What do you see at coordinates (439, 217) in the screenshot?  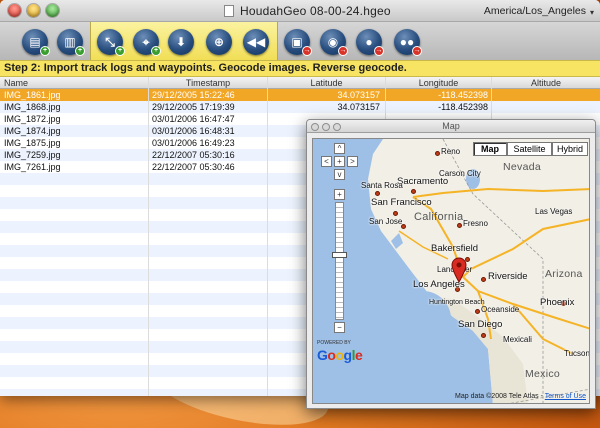 I see `map-label-california: California` at bounding box center [439, 217].